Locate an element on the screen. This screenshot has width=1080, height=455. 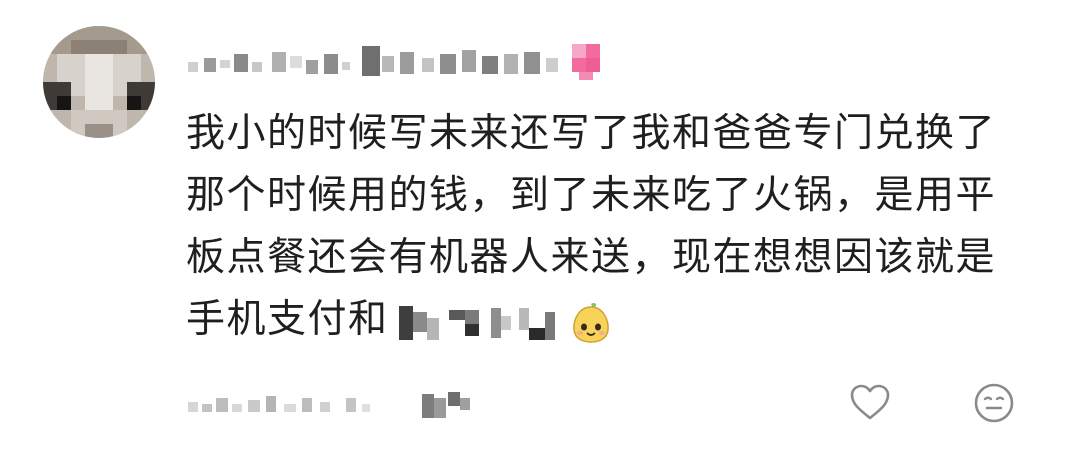
comment-line-1: 我小的时候写未来还写了我和爸爸专门兑换了 is located at coordinates (591, 133).